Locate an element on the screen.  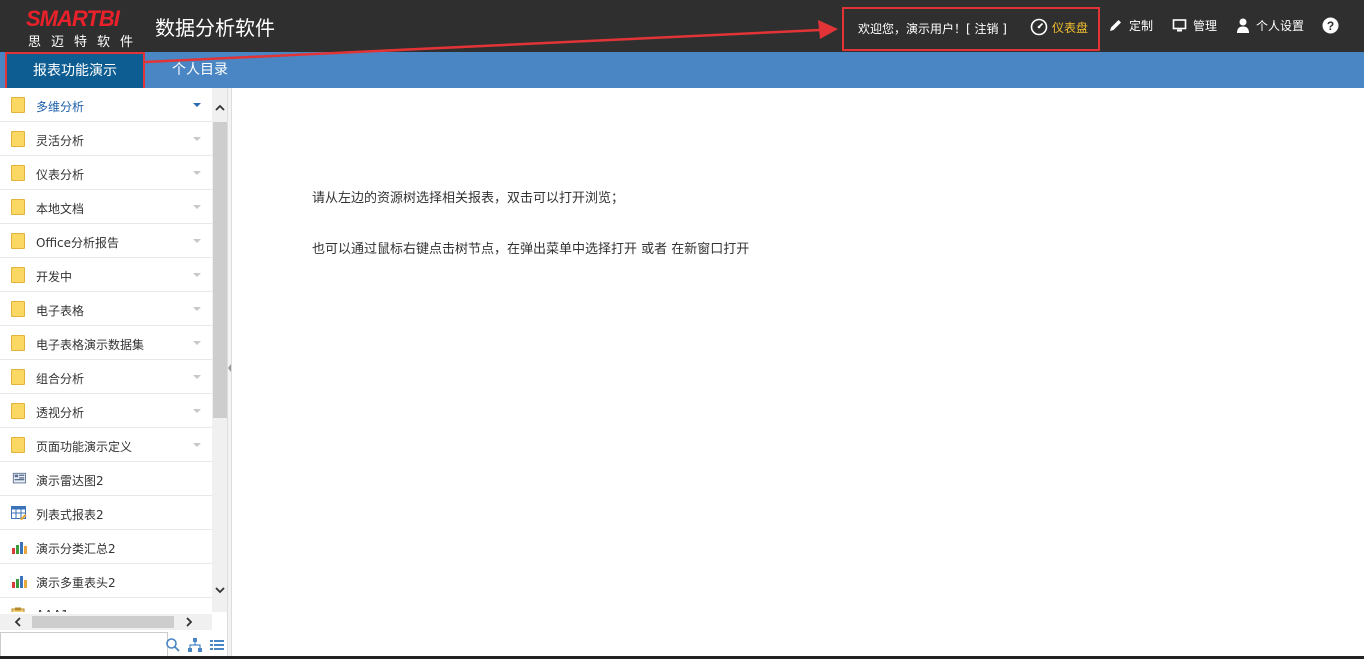
tree-node: 电子表格 is located at coordinates (106, 309).